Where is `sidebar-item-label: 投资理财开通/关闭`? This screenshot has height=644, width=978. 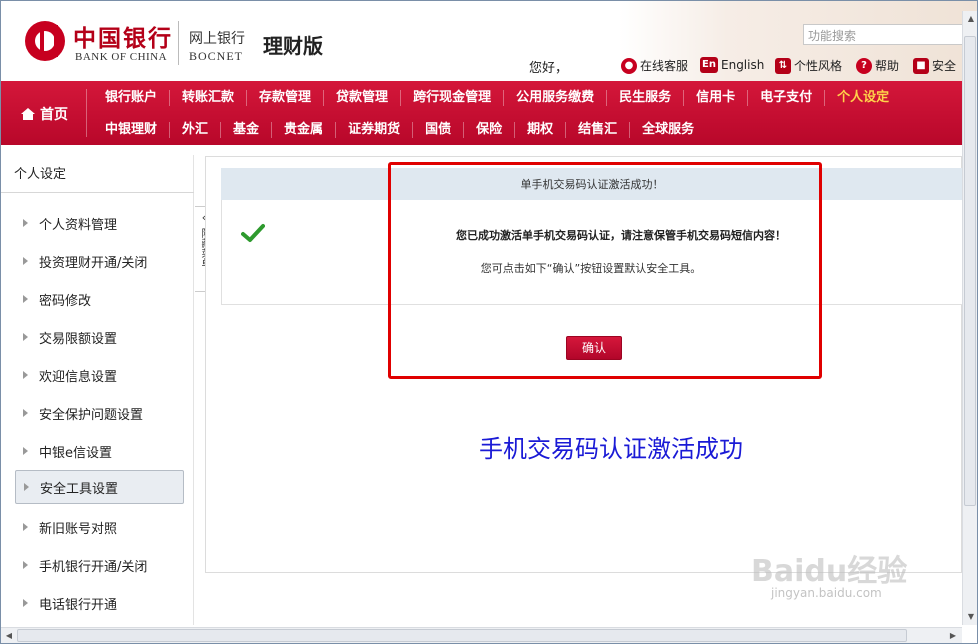 sidebar-item-label: 投资理财开通/关闭 is located at coordinates (93, 263).